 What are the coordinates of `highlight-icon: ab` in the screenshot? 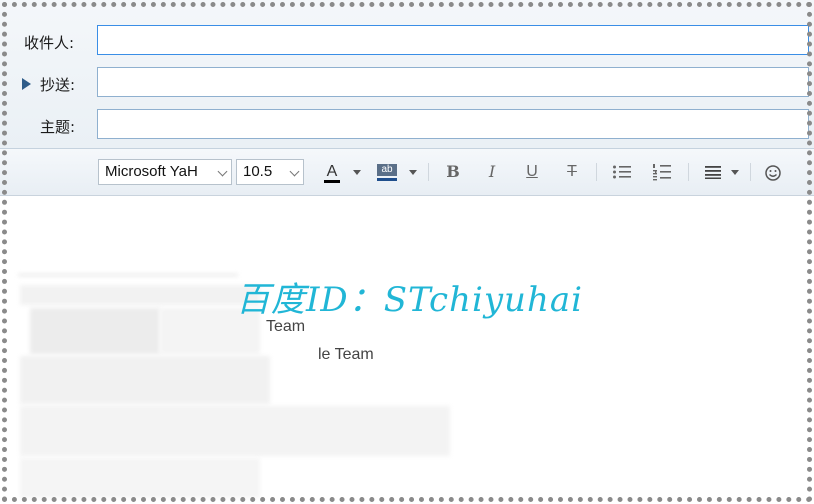 It's located at (387, 172).